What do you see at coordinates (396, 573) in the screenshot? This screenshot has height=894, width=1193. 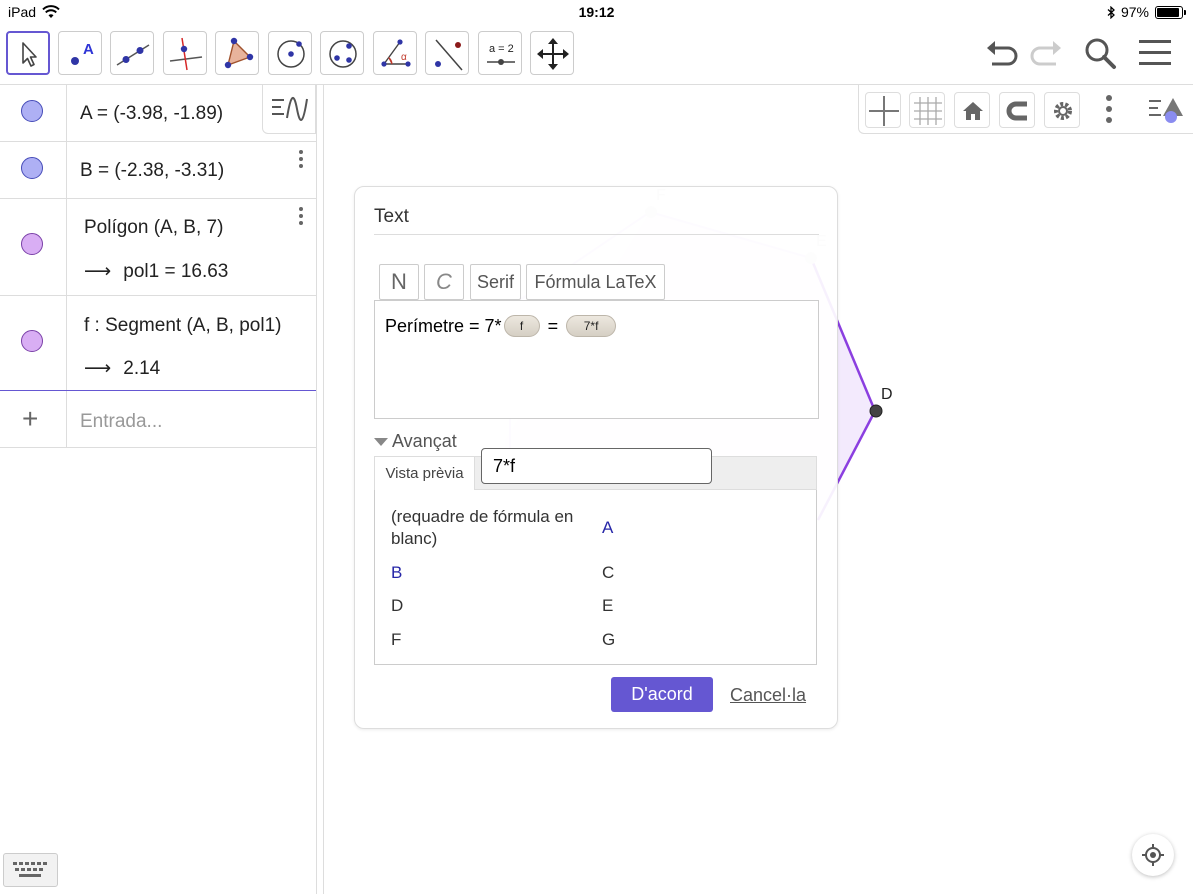 I see `list-item: B` at bounding box center [396, 573].